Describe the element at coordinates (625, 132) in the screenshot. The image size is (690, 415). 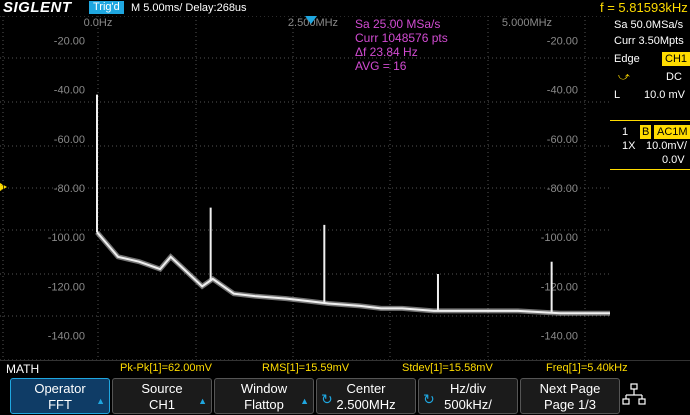
I see `channel-number: 1` at that location.